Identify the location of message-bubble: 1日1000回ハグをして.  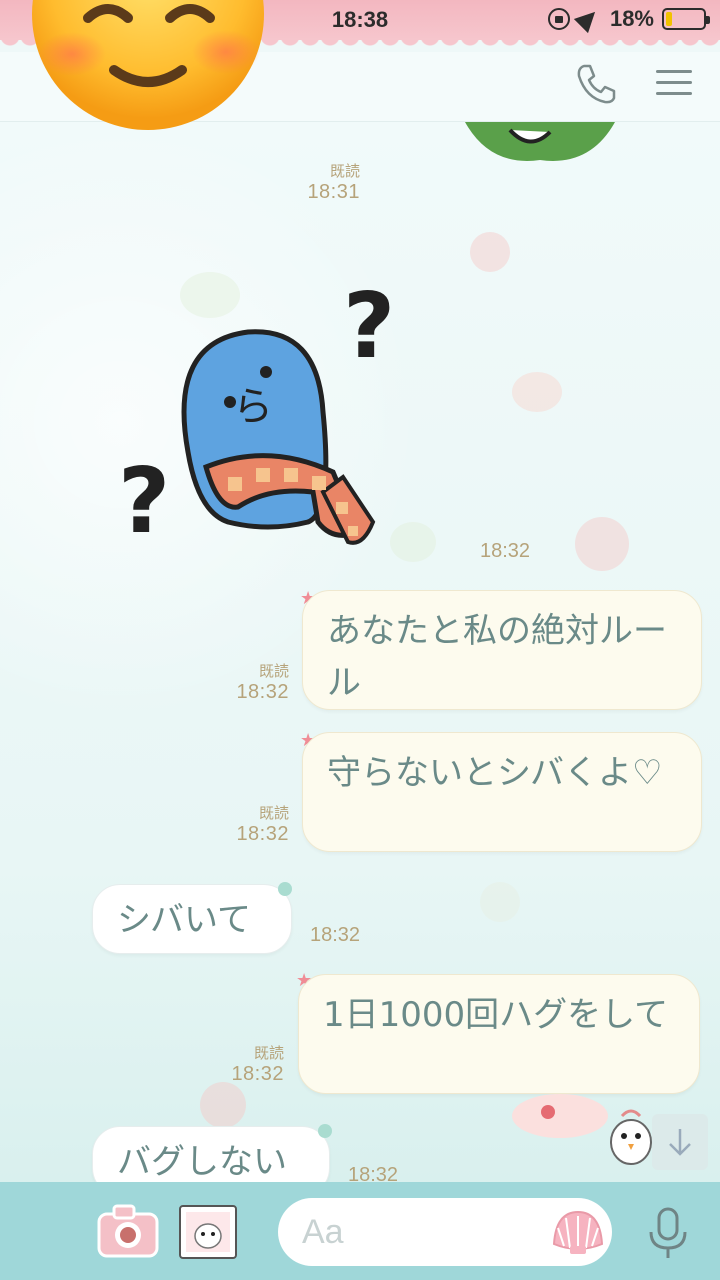
(499, 1034).